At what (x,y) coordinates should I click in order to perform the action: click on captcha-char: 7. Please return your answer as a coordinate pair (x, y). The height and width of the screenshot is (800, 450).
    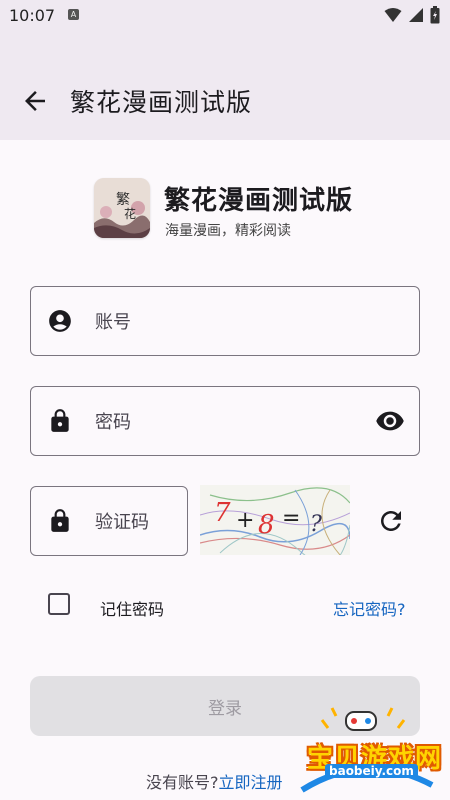
    Looking at the image, I should click on (222, 513).